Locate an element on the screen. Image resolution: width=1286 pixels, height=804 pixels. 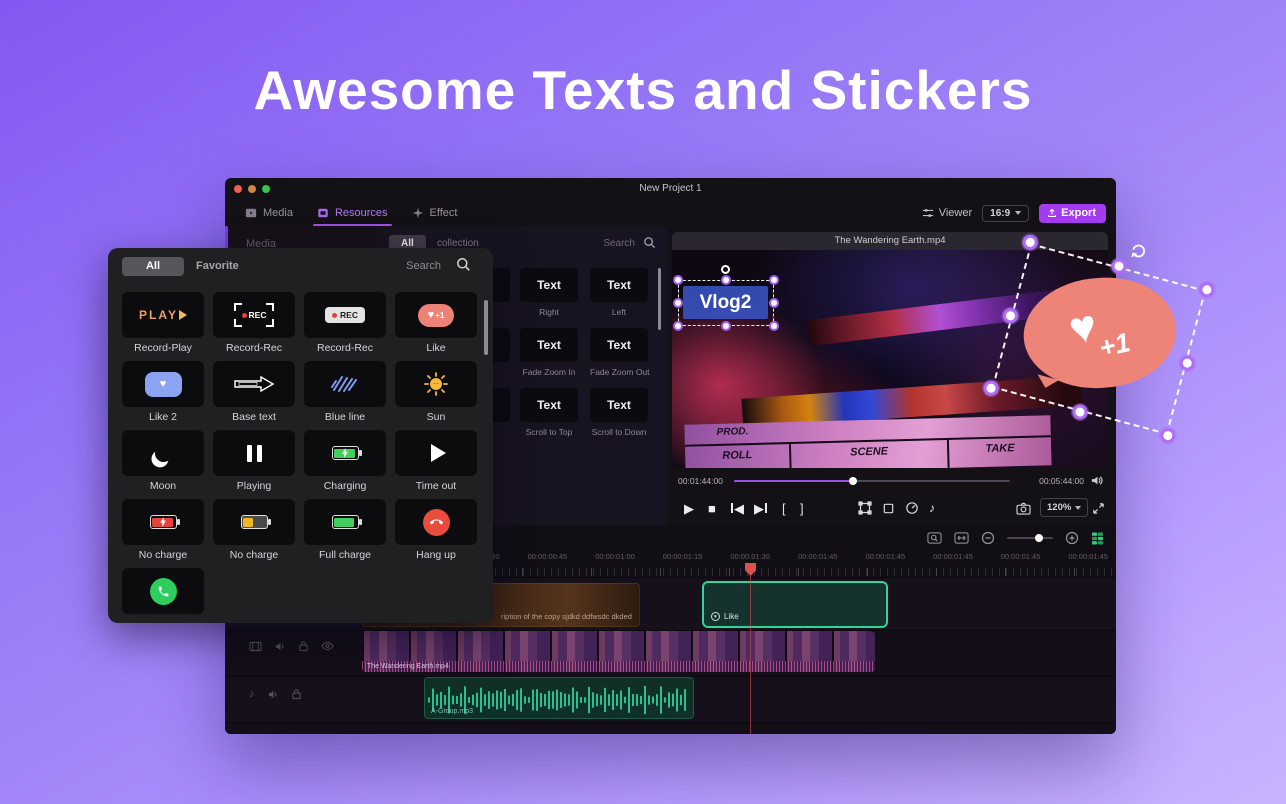
text-preset-item: Text Left is located at coordinates (619, 292).